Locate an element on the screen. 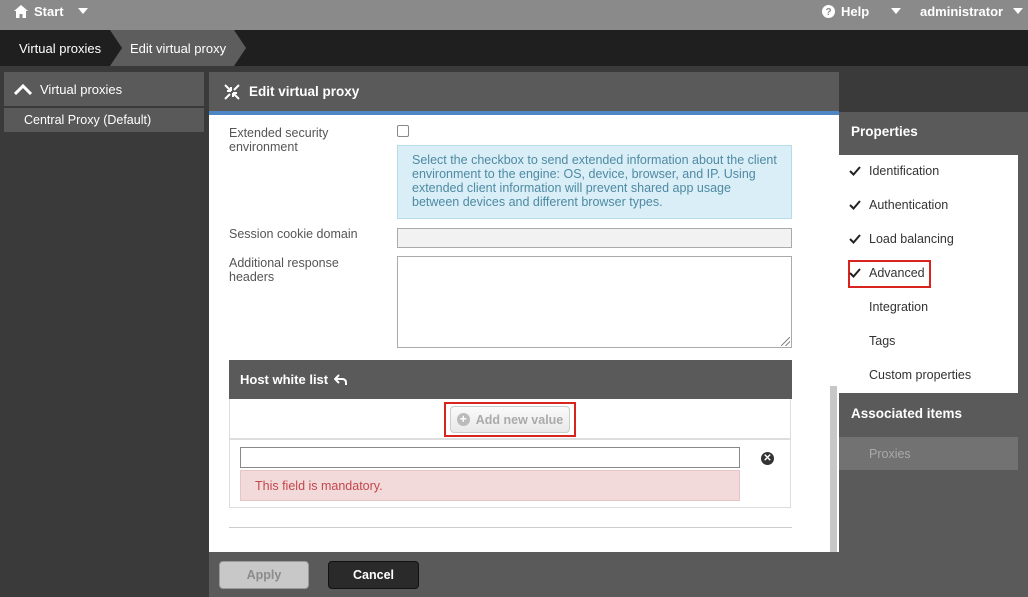 The image size is (1028, 597). property-item-integration: Integration is located at coordinates (898, 307).